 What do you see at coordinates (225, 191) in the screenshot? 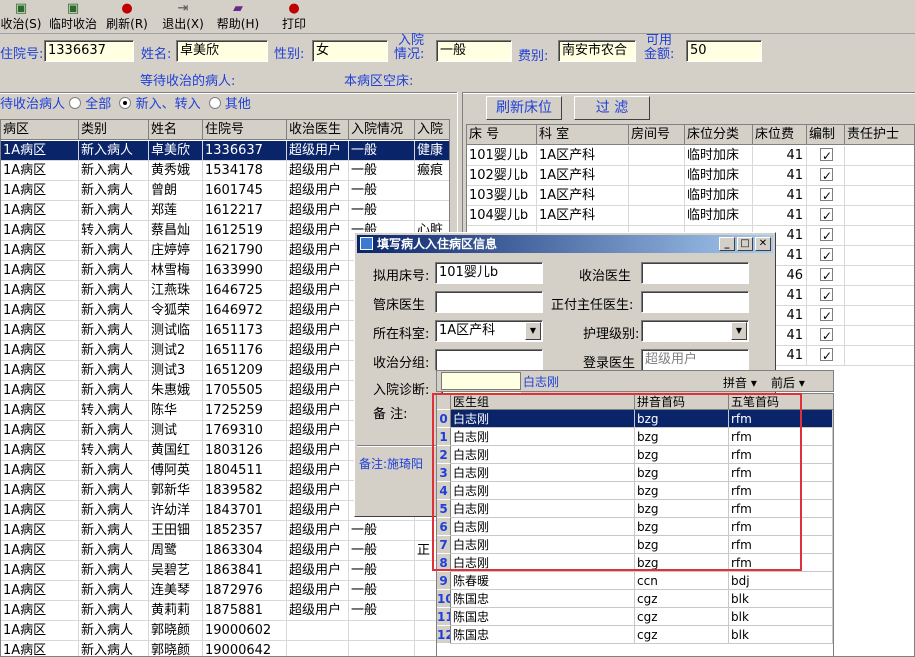
I see `table-row: 1A病区 新入病人 曾朗 1601745 超级用户 一般` at bounding box center [225, 191].